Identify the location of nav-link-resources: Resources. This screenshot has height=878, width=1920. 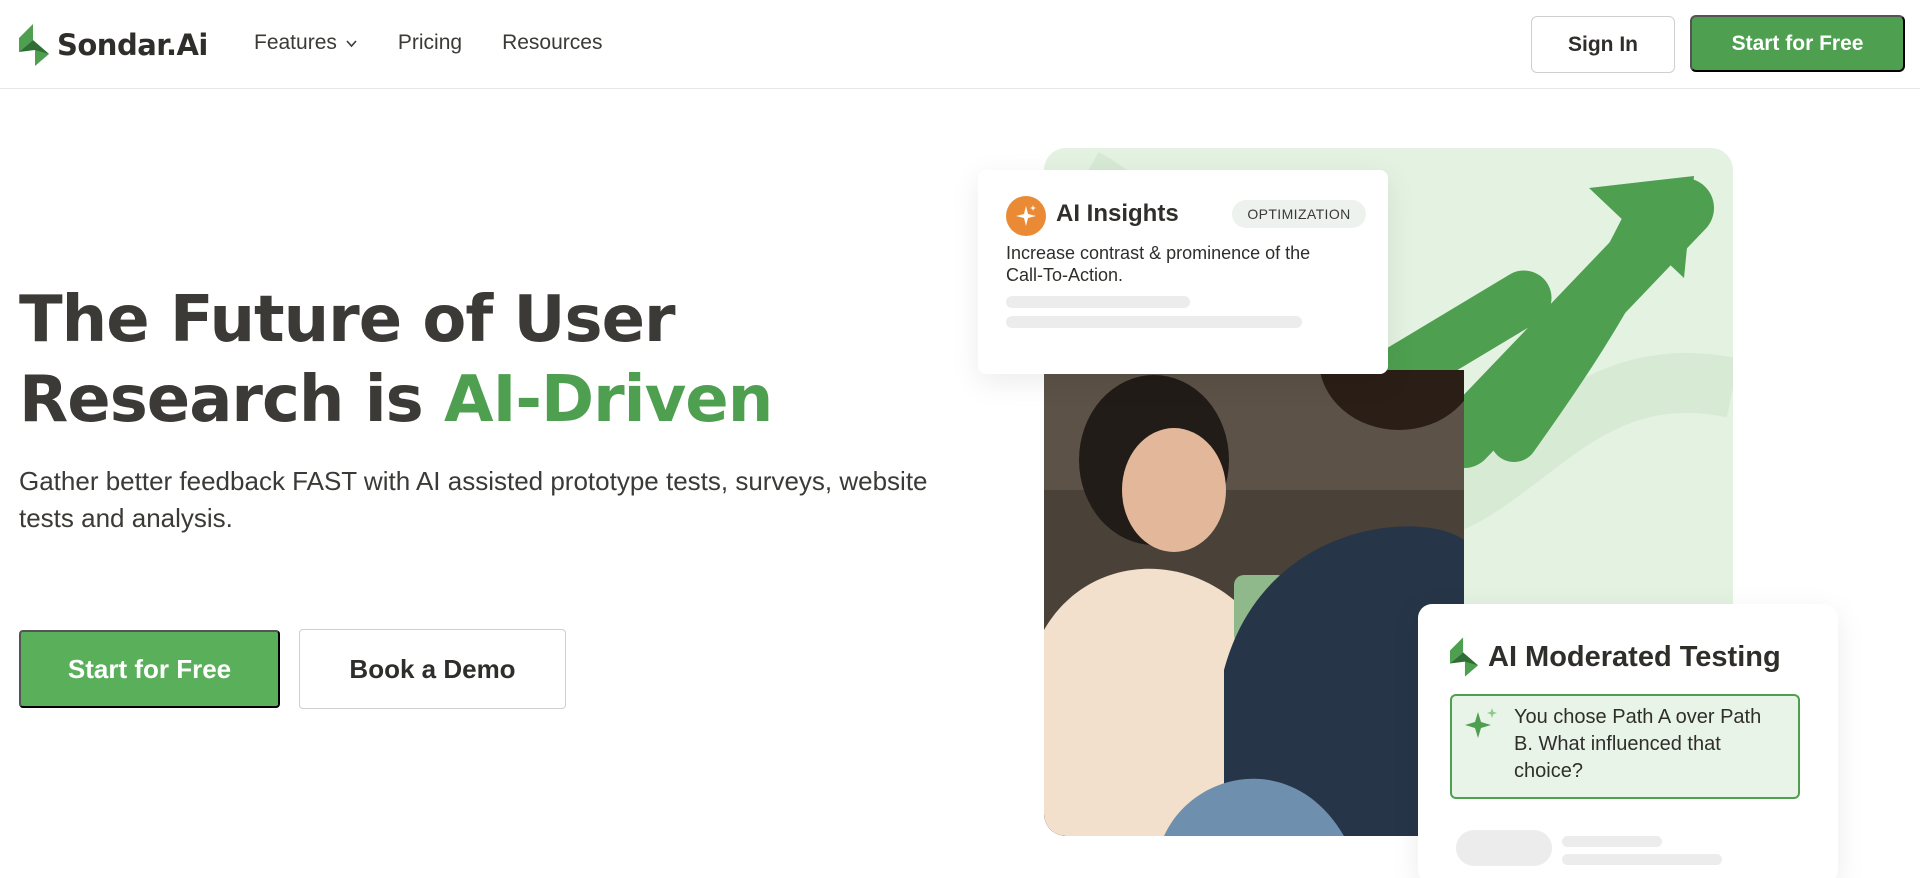
(552, 43).